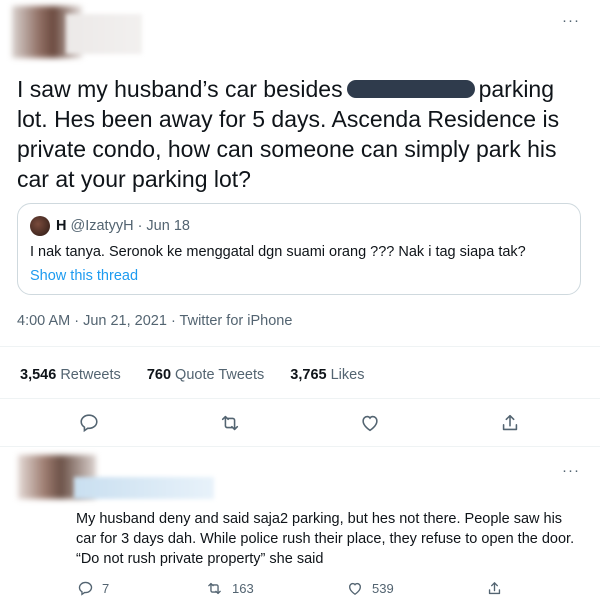  Describe the element at coordinates (243, 588) in the screenshot. I see `retweet-count: 163` at that location.